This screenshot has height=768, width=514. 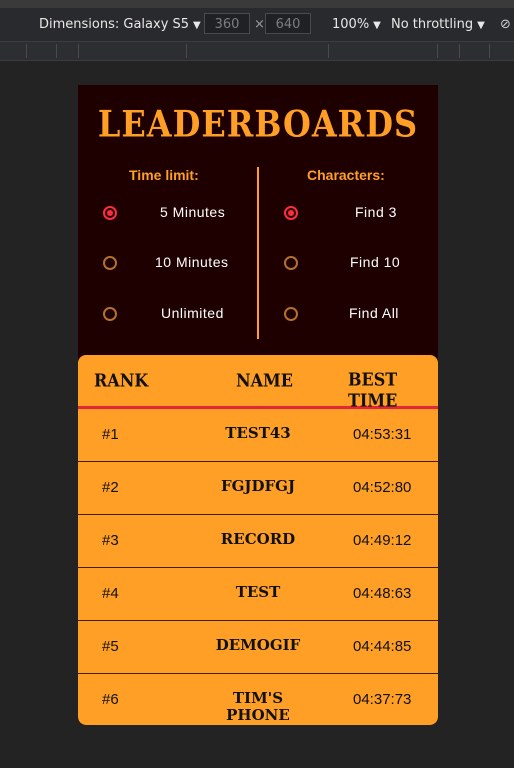 What do you see at coordinates (382, 434) in the screenshot?
I see `time-cell: 04:53:31` at bounding box center [382, 434].